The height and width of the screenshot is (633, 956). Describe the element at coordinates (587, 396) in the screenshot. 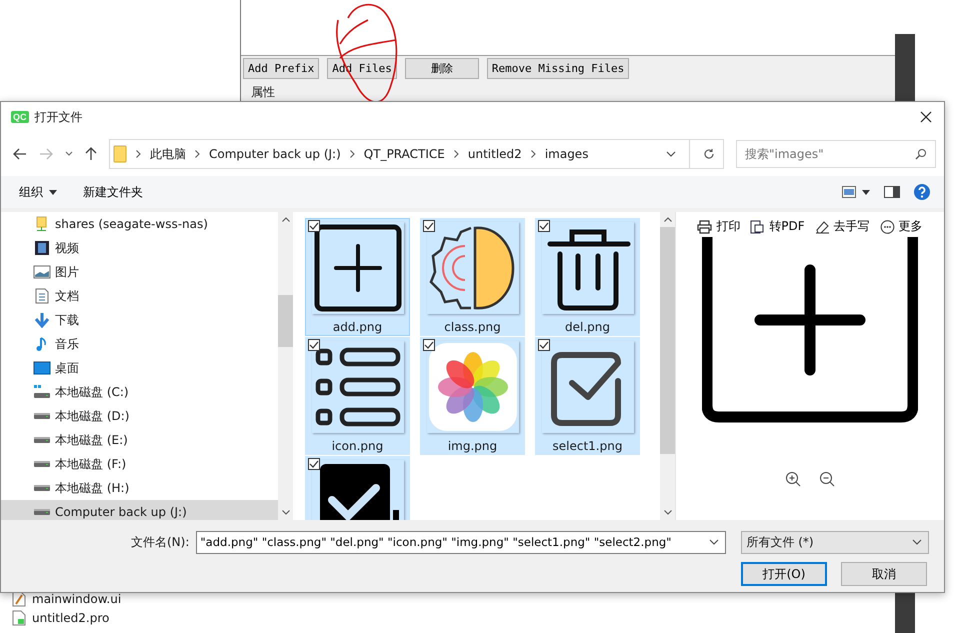

I see `file-tile: select1.png` at that location.